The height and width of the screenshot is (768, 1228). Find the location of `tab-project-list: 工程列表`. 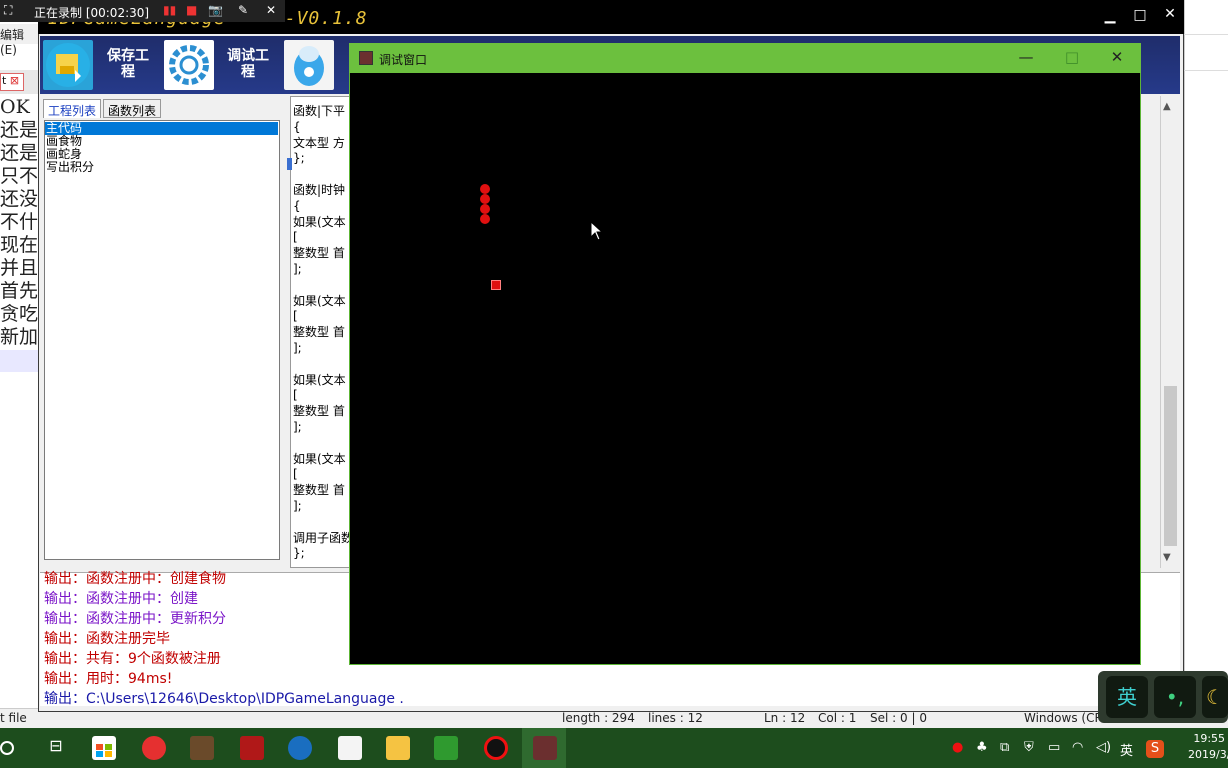

tab-project-list: 工程列表 is located at coordinates (72, 108).